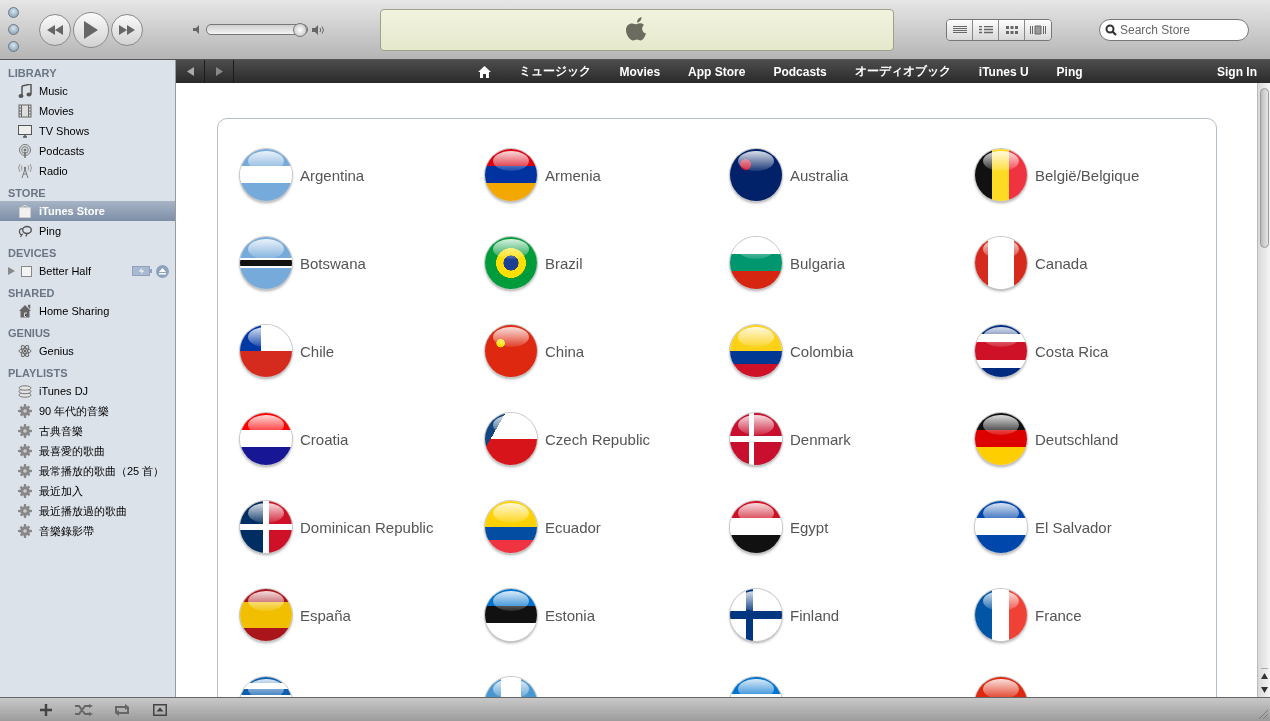 Image resolution: width=1270 pixels, height=721 pixels. Describe the element at coordinates (13, 29) in the screenshot. I see `minimize-button` at that location.